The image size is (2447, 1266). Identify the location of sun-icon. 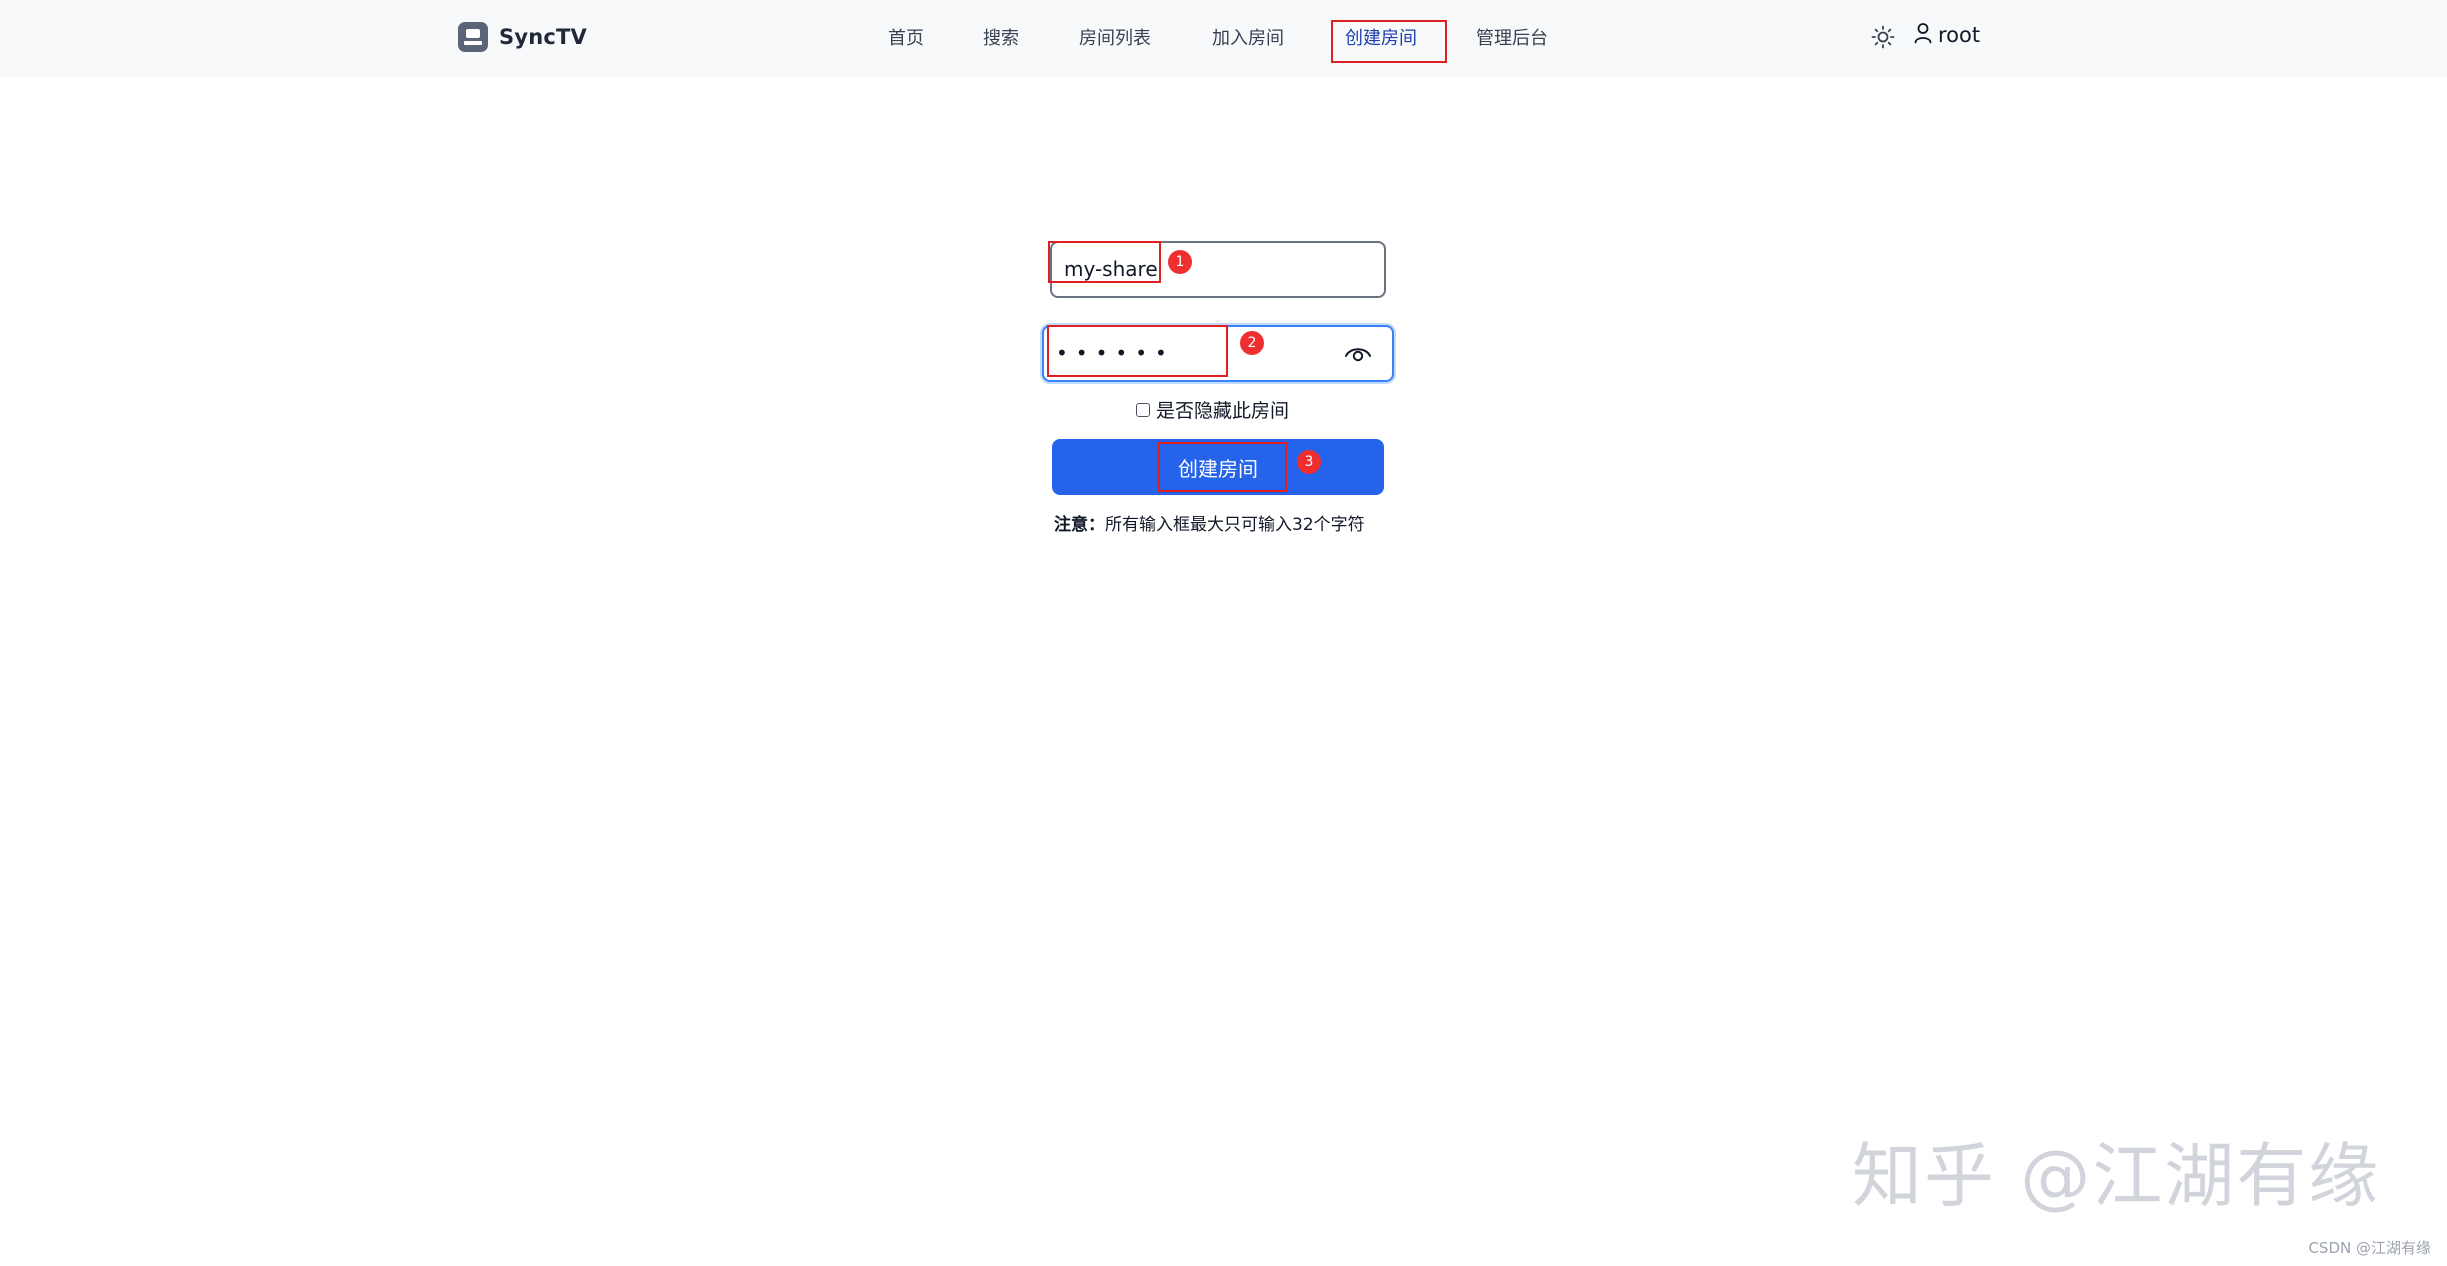
(1883, 37).